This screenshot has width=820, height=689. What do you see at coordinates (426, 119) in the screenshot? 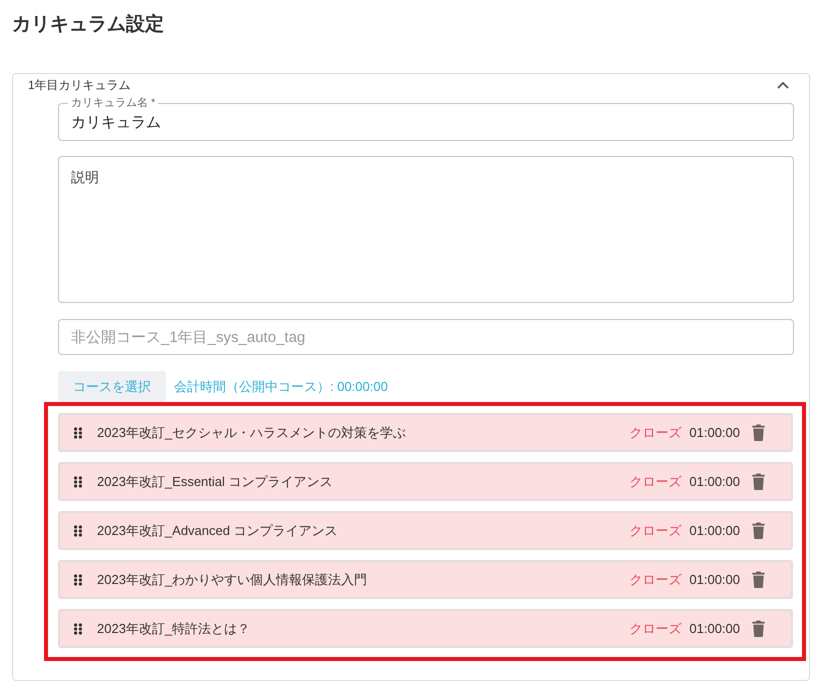
I see `curriculum-name-field: カリキュラム名 * カリキュラム` at bounding box center [426, 119].